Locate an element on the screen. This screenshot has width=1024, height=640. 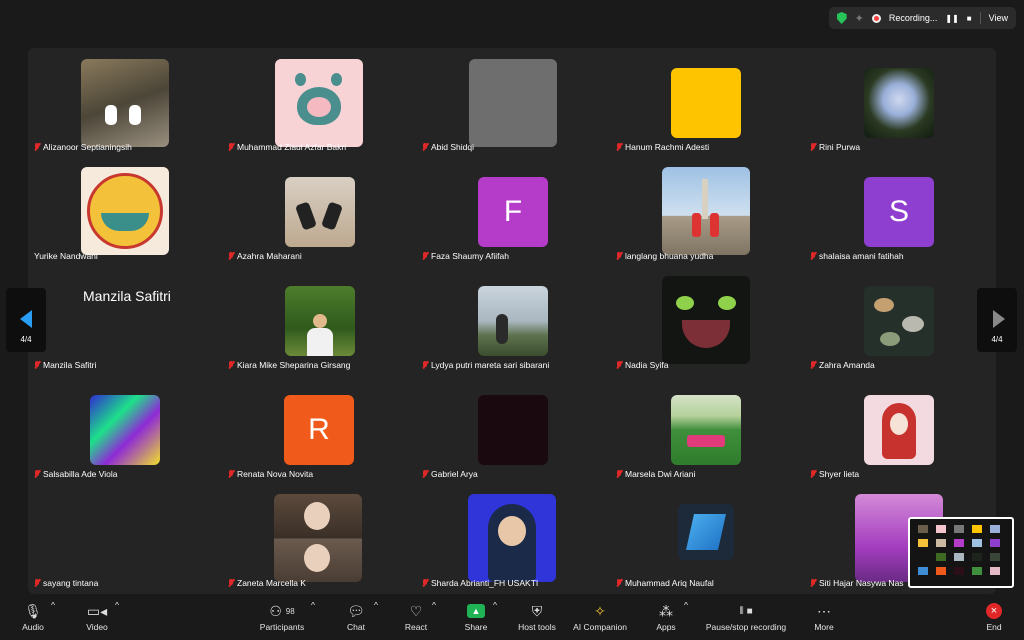
participant-tile: Sharda Abrianti_FH USAKTI is located at coordinates (513, 538).